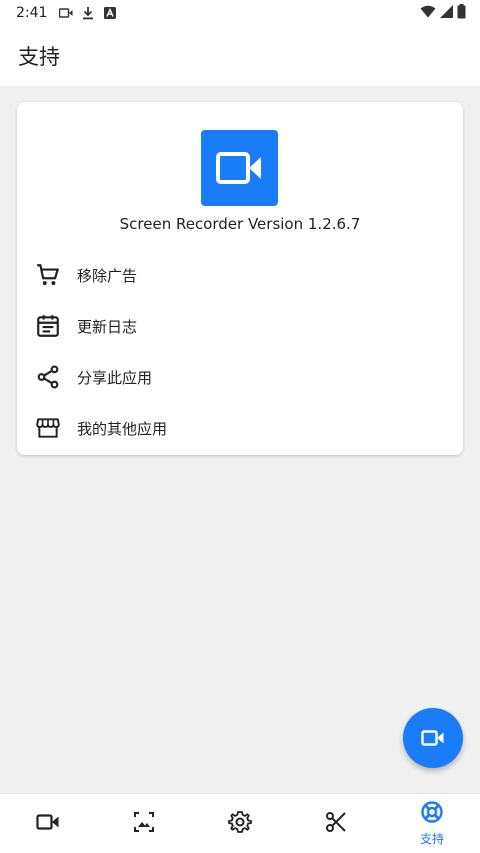 The image size is (480, 853). Describe the element at coordinates (240, 224) in the screenshot. I see `version-text: Screen Recorder Version 1.2.6.7` at that location.